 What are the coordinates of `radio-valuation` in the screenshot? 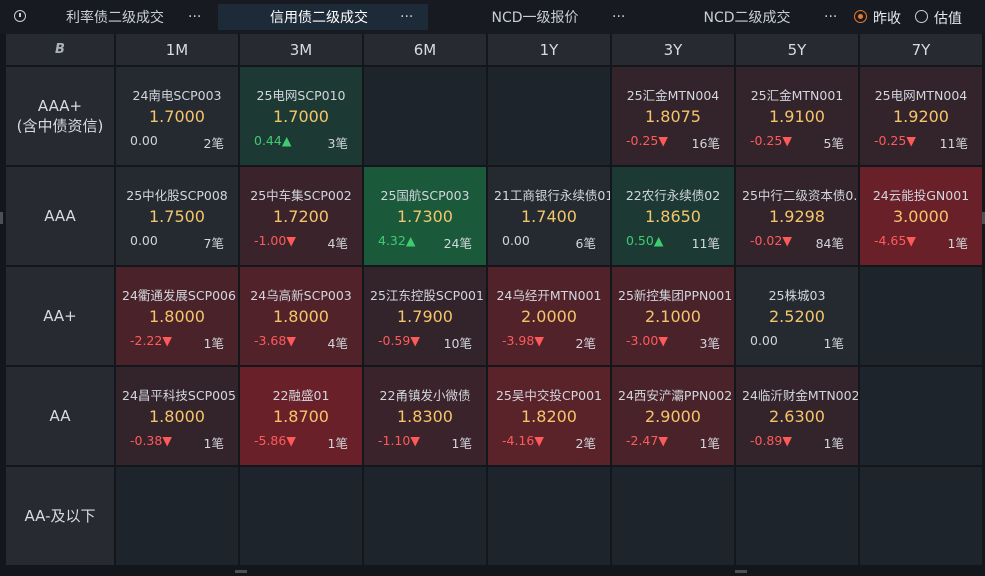 It's located at (921, 16).